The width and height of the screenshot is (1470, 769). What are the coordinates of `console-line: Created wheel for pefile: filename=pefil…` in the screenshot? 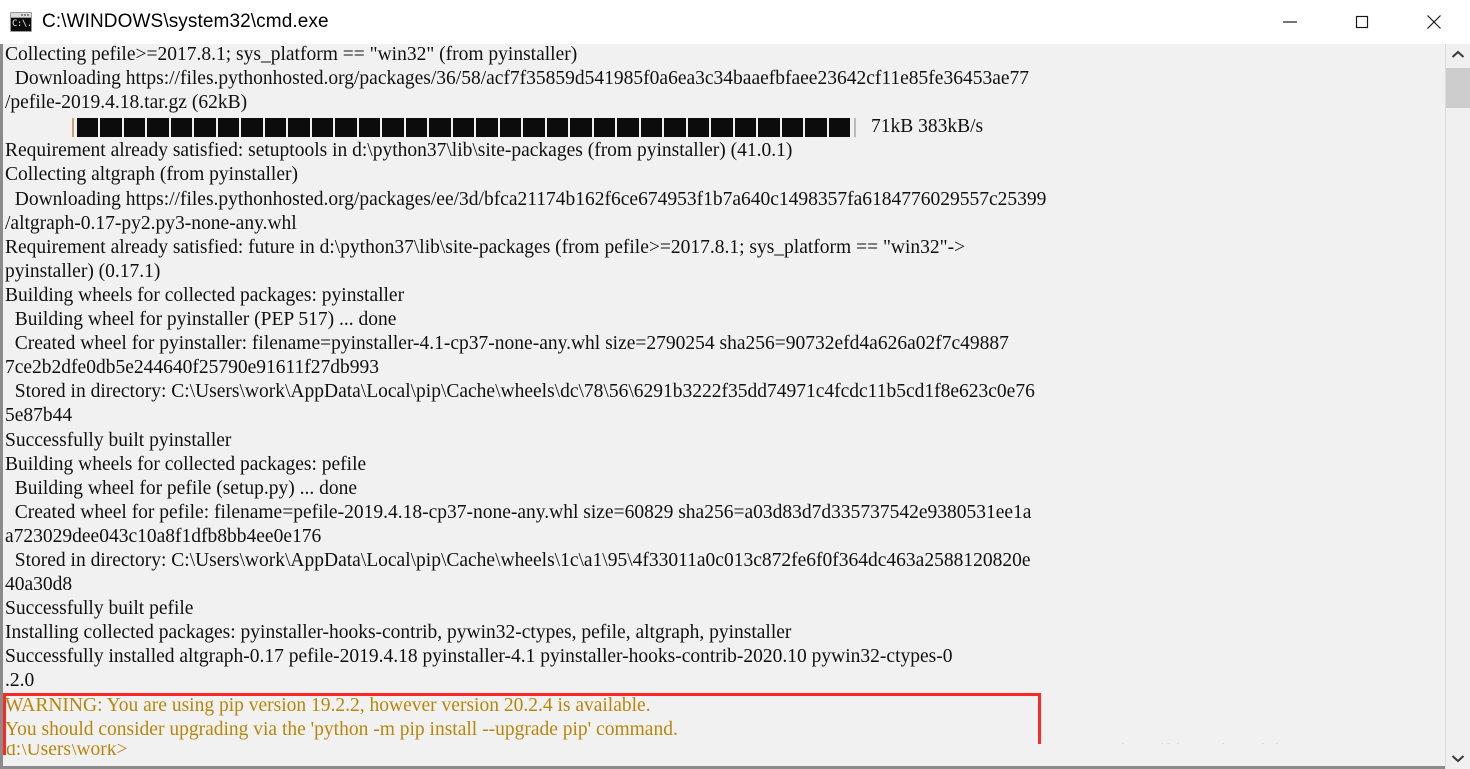 It's located at (518, 512).